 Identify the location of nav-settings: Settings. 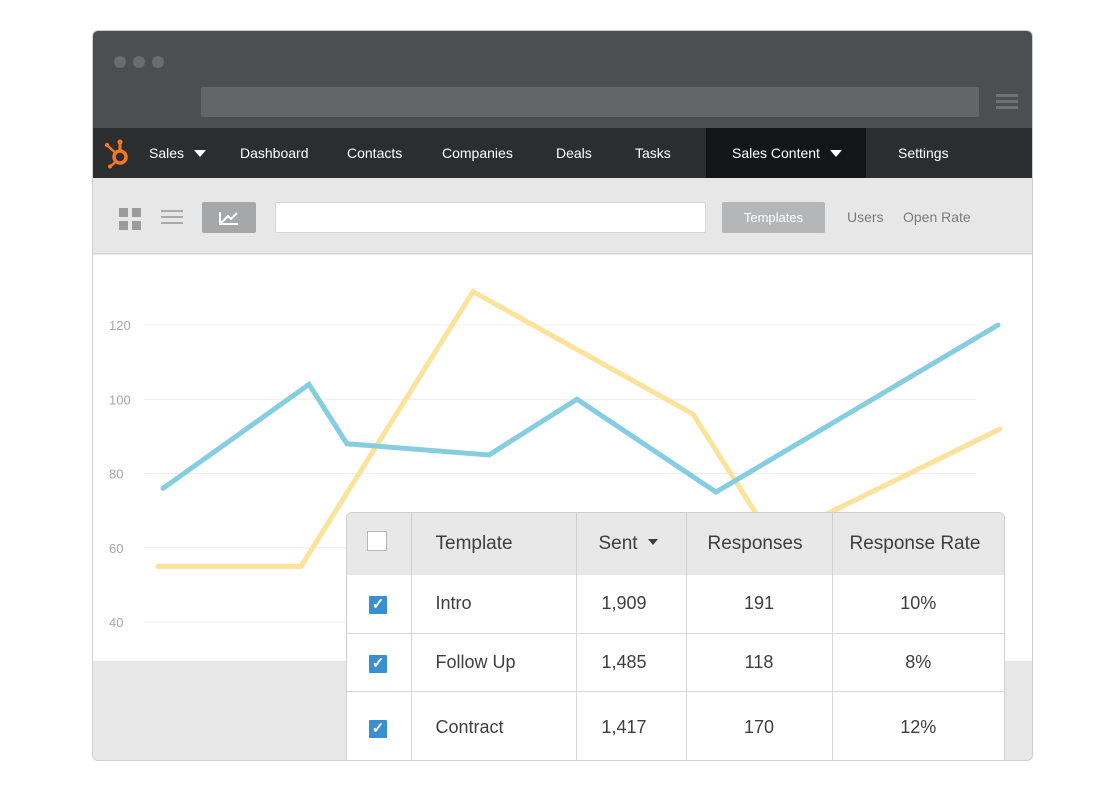
(923, 153).